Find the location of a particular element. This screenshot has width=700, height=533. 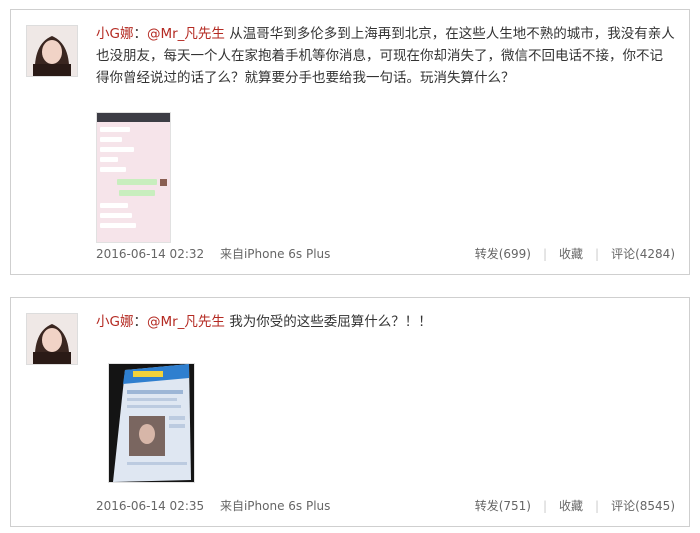

post-time: 2016-06-14 02:32 is located at coordinates (150, 254).